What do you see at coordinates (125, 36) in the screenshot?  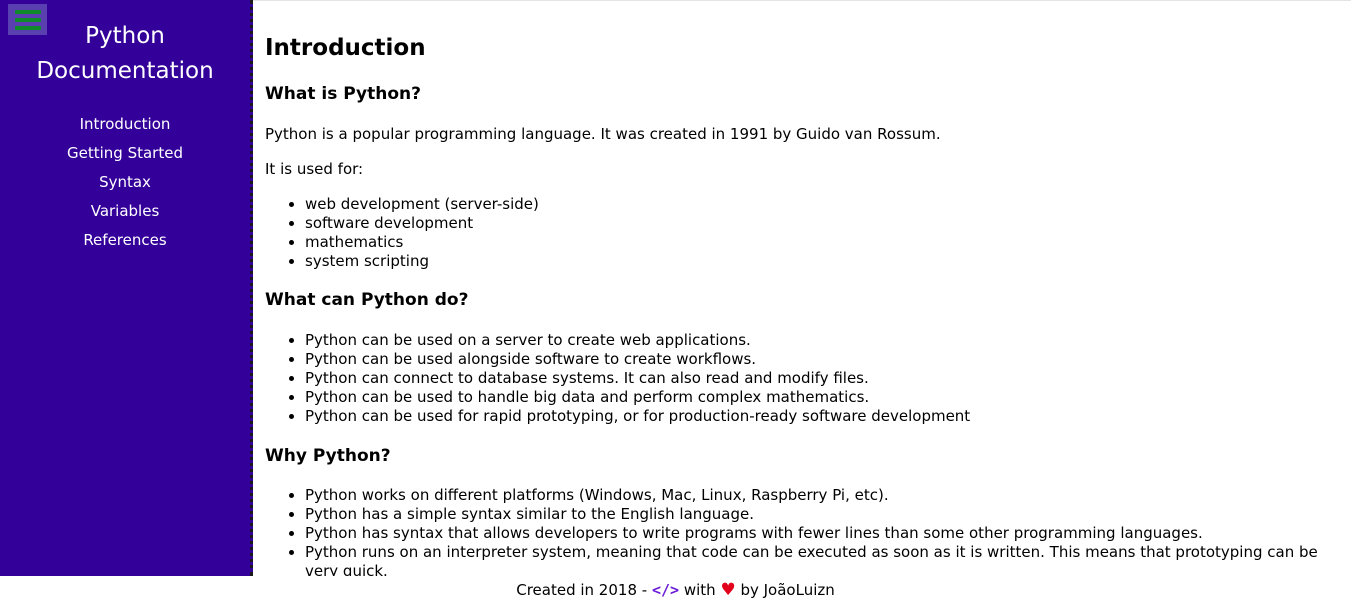 I see `sidebar-title-line1: Python` at bounding box center [125, 36].